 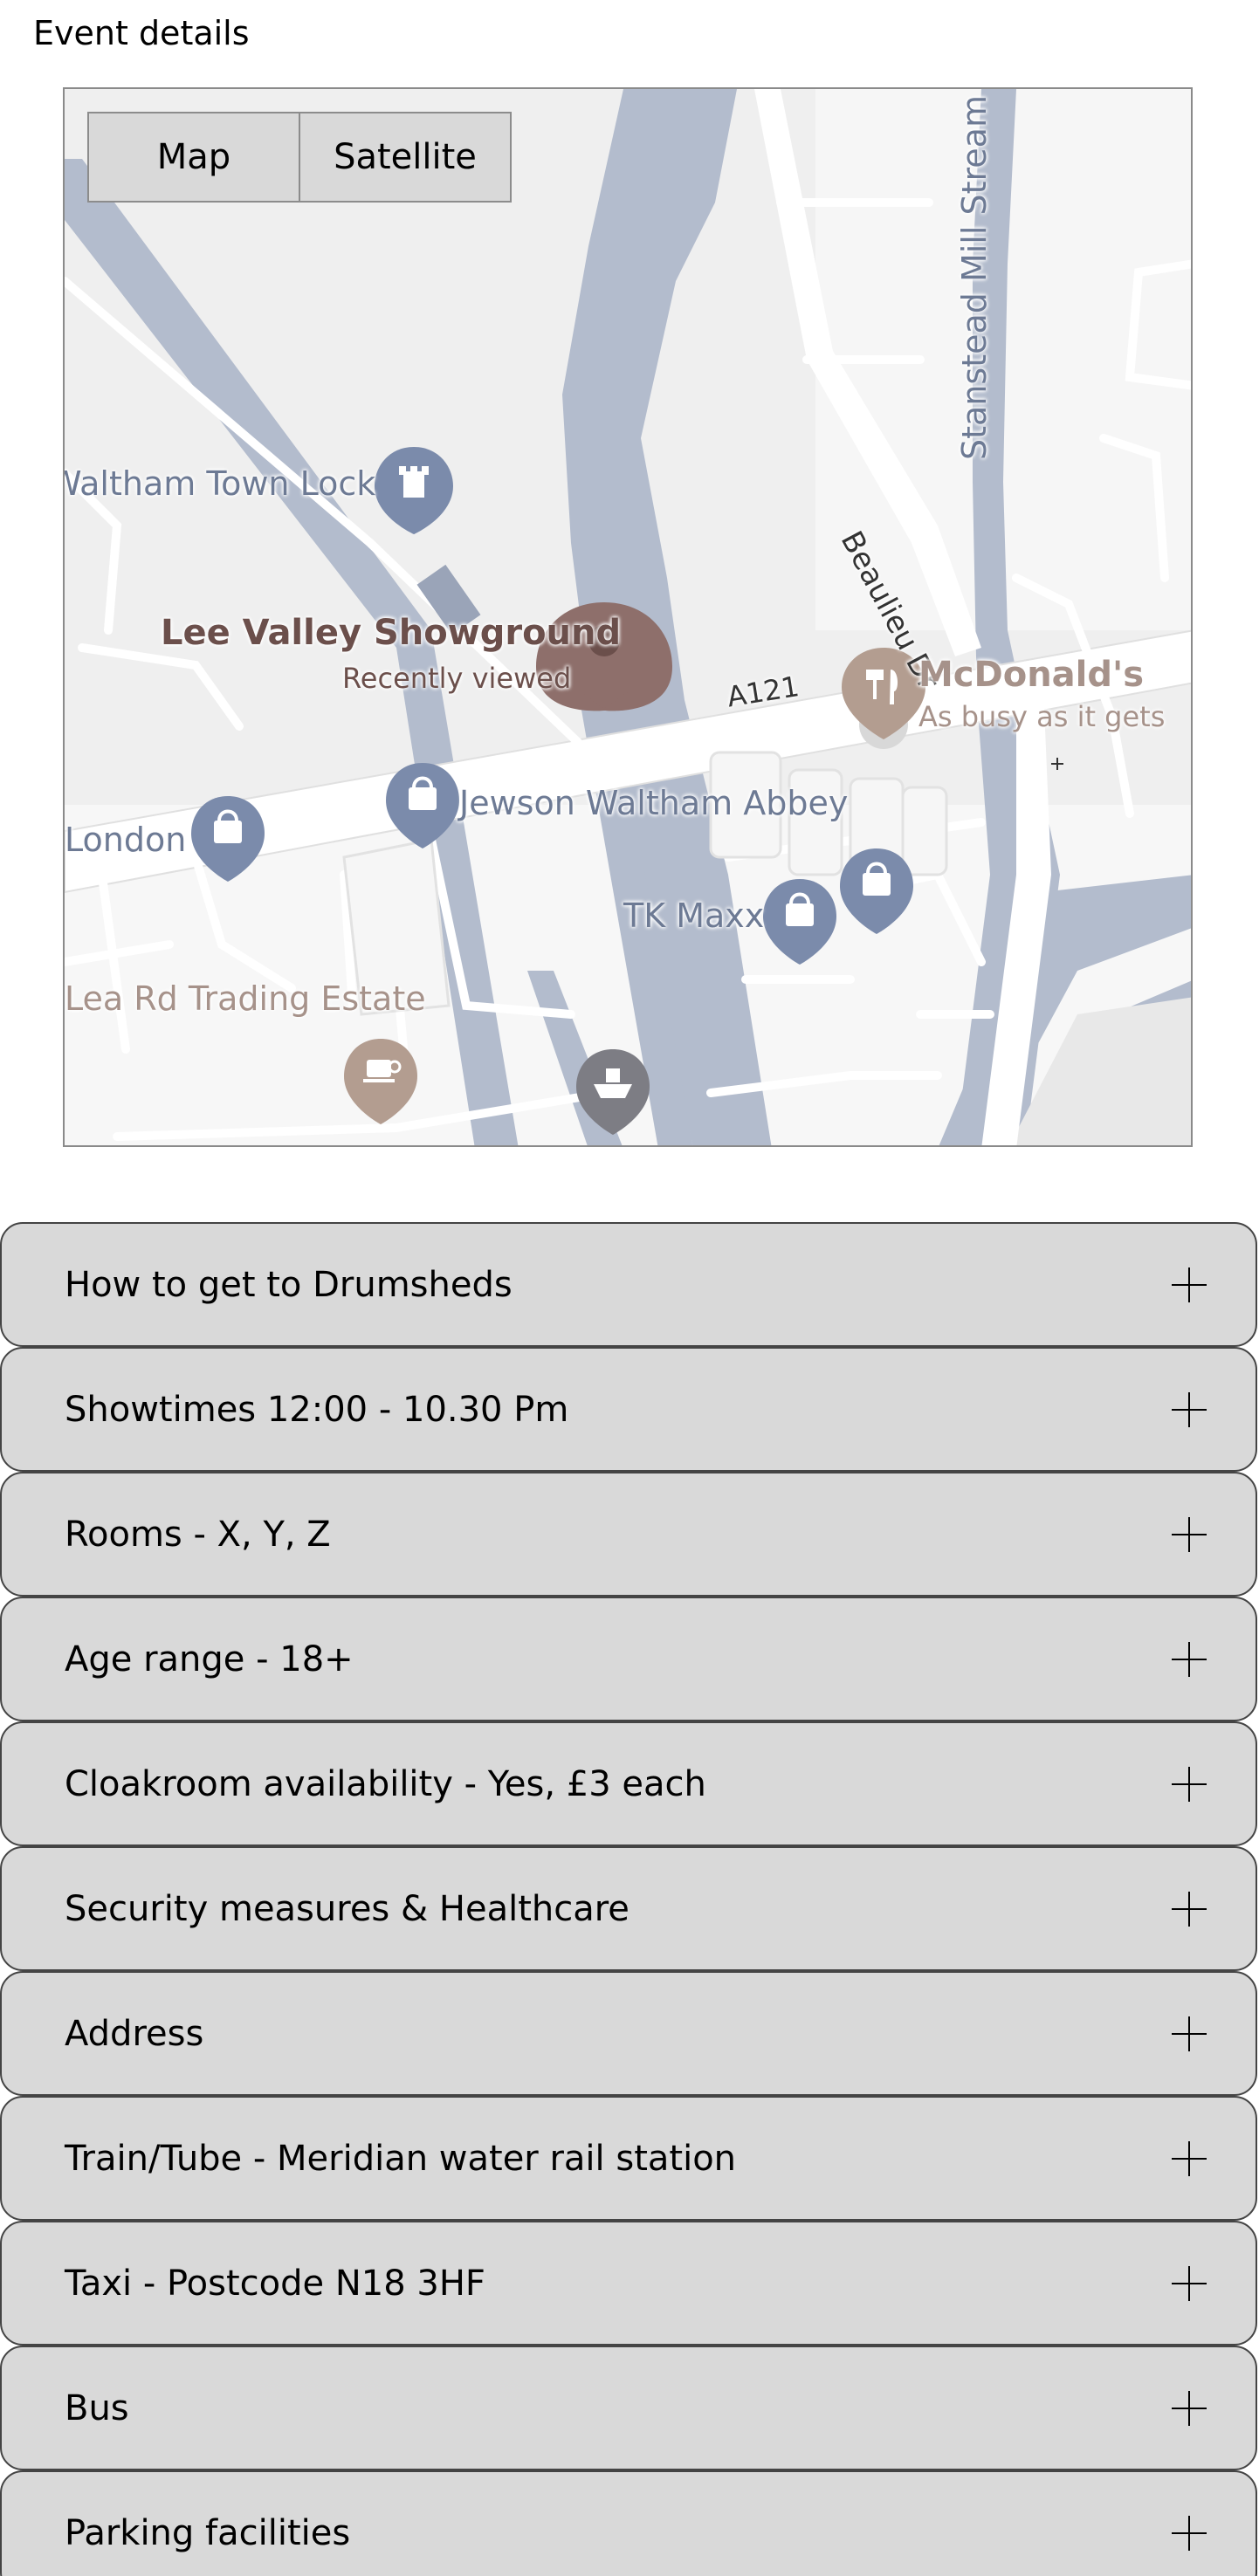 I want to click on accordion-item-parking: Parking facilities, so click(x=628, y=2523).